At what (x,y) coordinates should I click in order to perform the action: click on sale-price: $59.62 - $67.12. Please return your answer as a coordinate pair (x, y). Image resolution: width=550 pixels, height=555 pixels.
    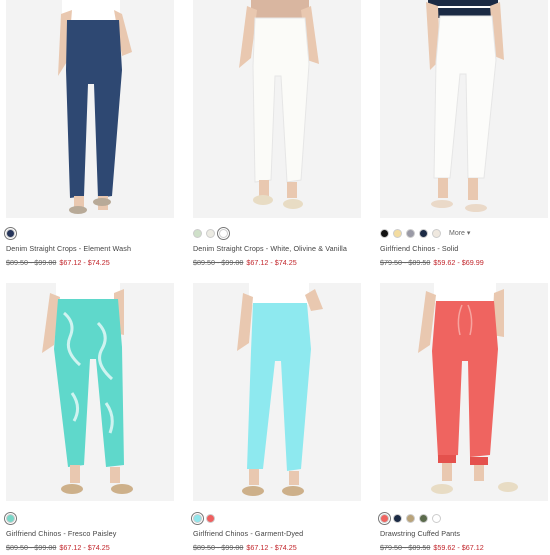
    Looking at the image, I should click on (458, 547).